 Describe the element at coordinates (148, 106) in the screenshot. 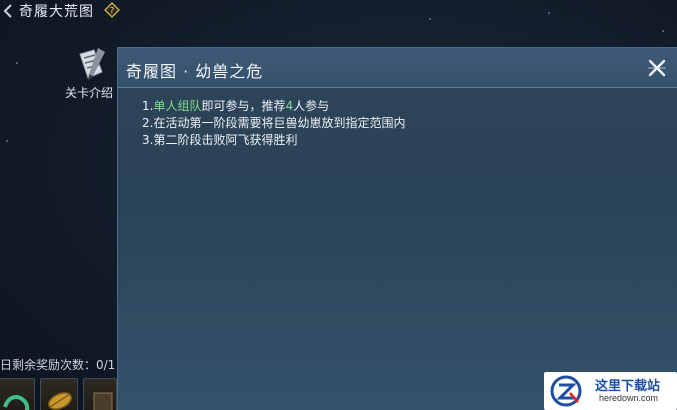

I see `rule-number: 1.` at that location.